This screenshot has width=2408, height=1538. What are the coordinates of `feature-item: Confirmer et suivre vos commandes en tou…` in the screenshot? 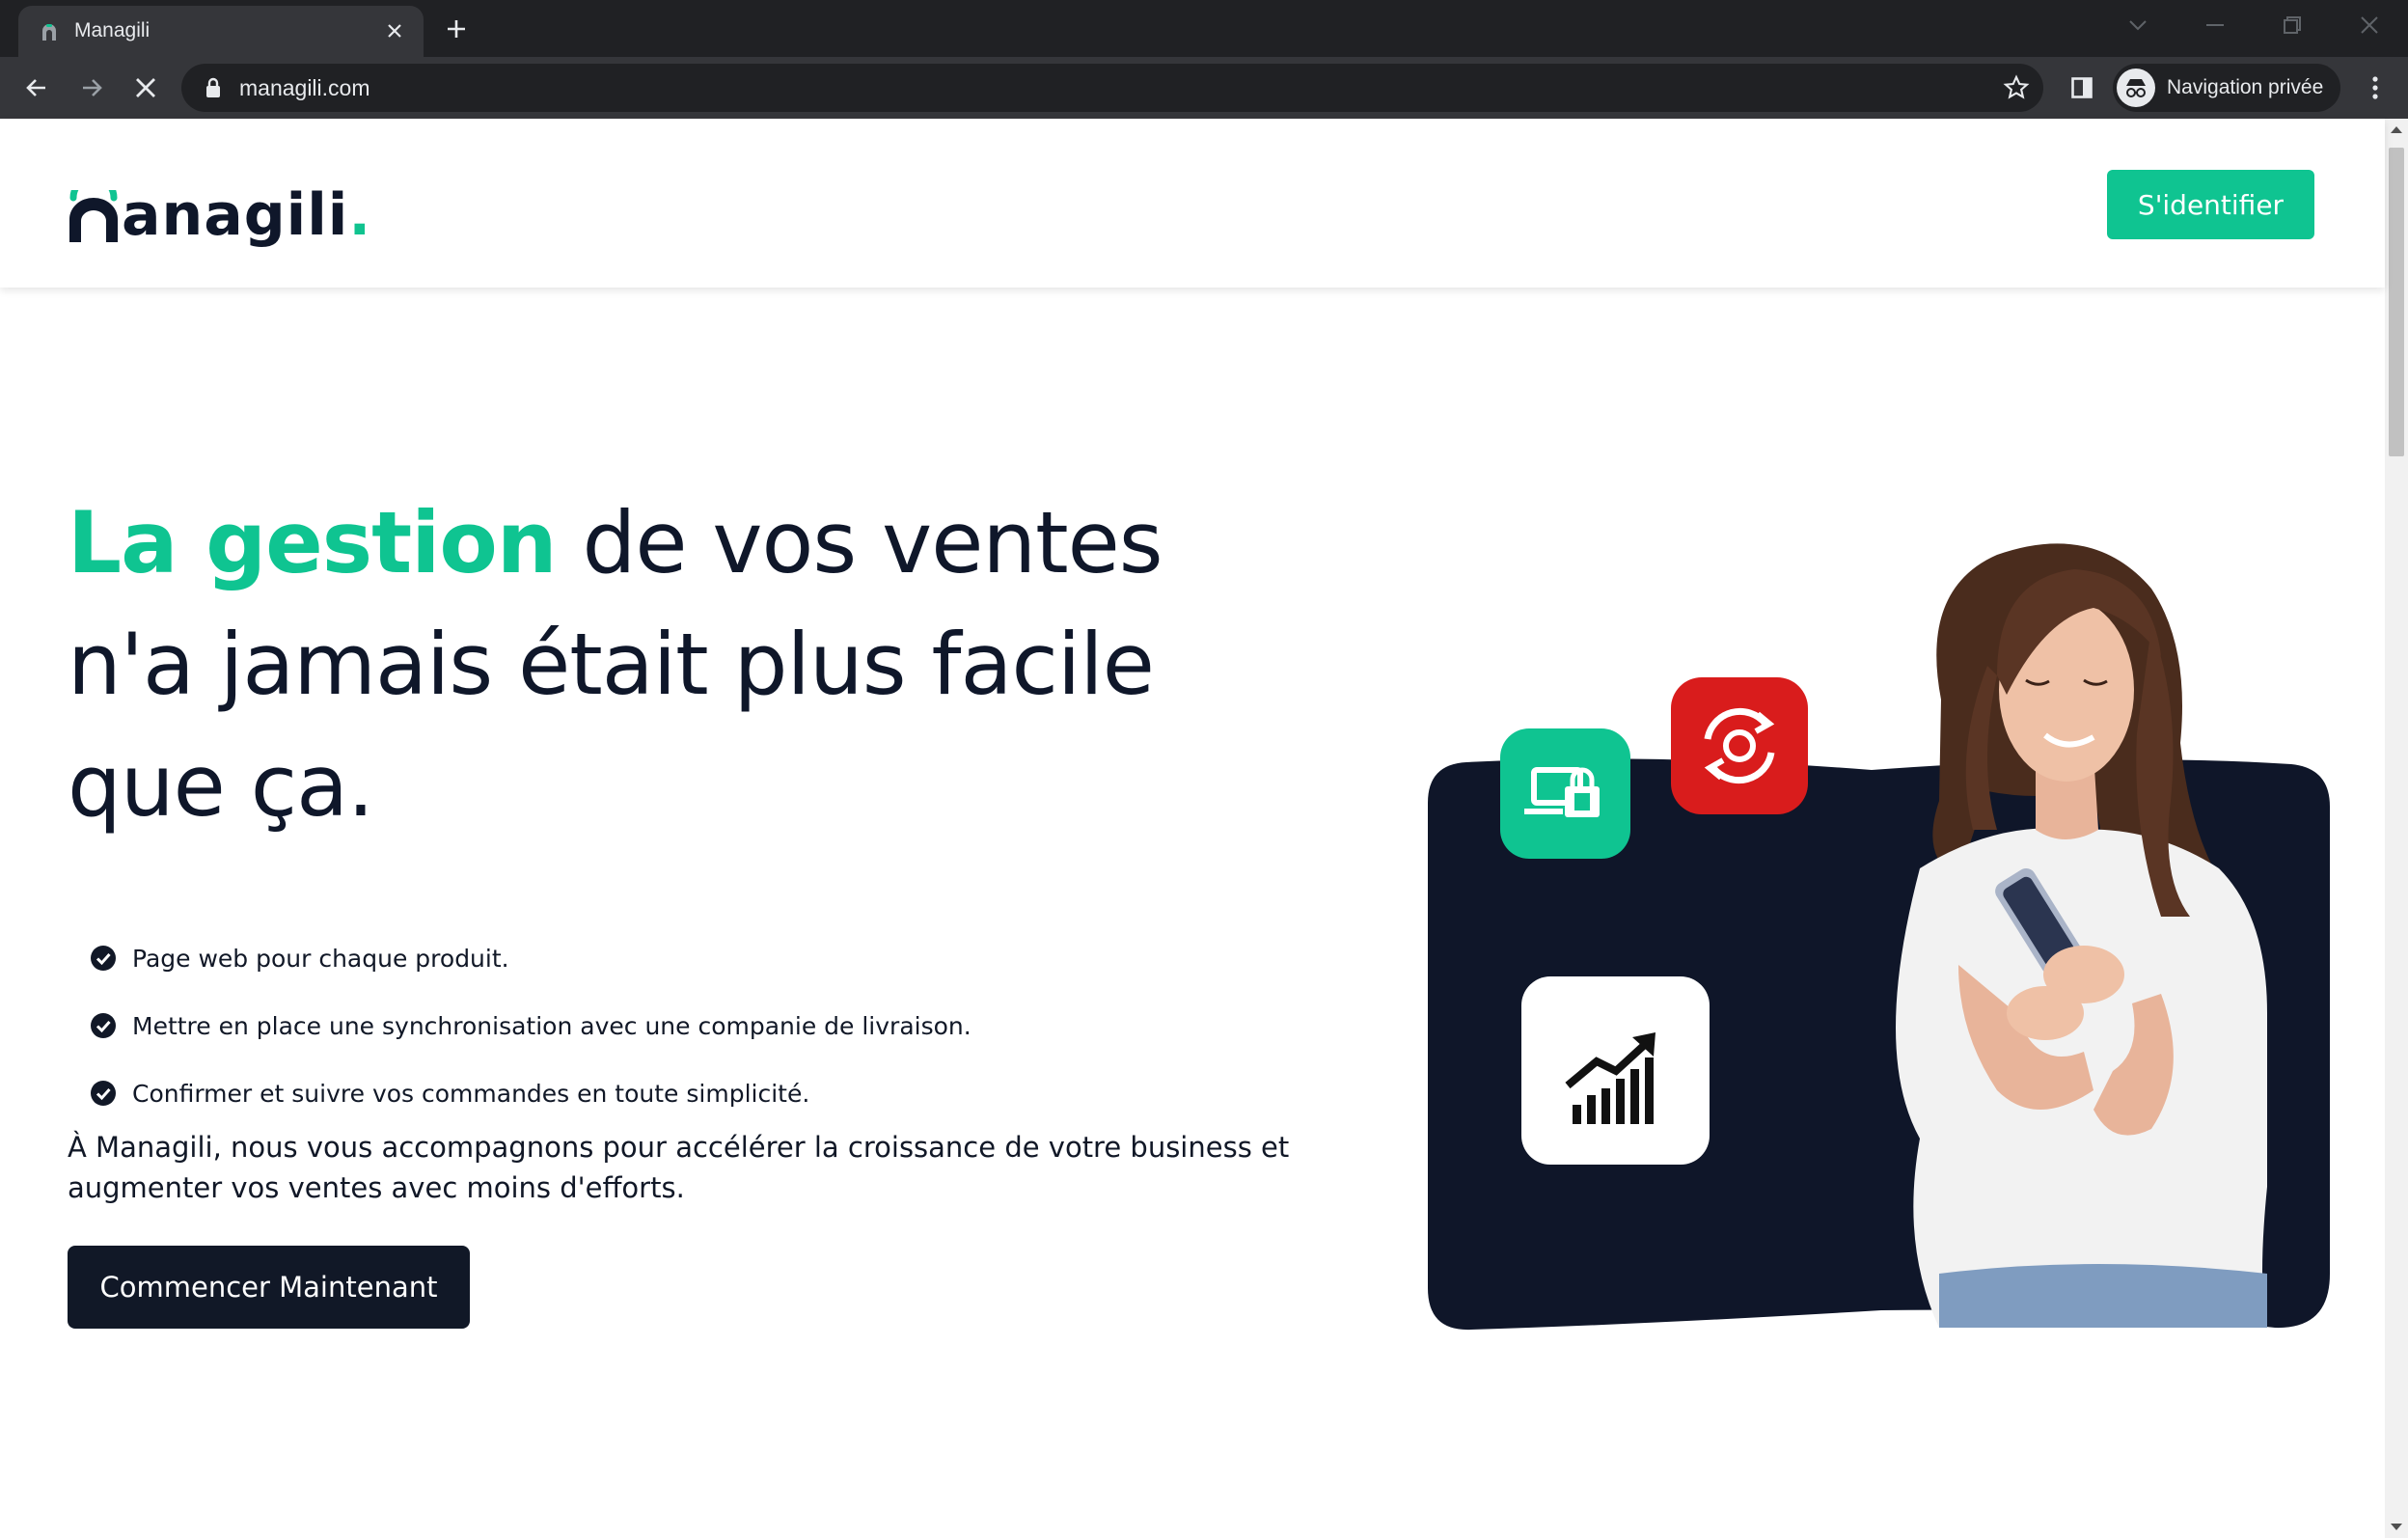 It's located at (530, 1093).